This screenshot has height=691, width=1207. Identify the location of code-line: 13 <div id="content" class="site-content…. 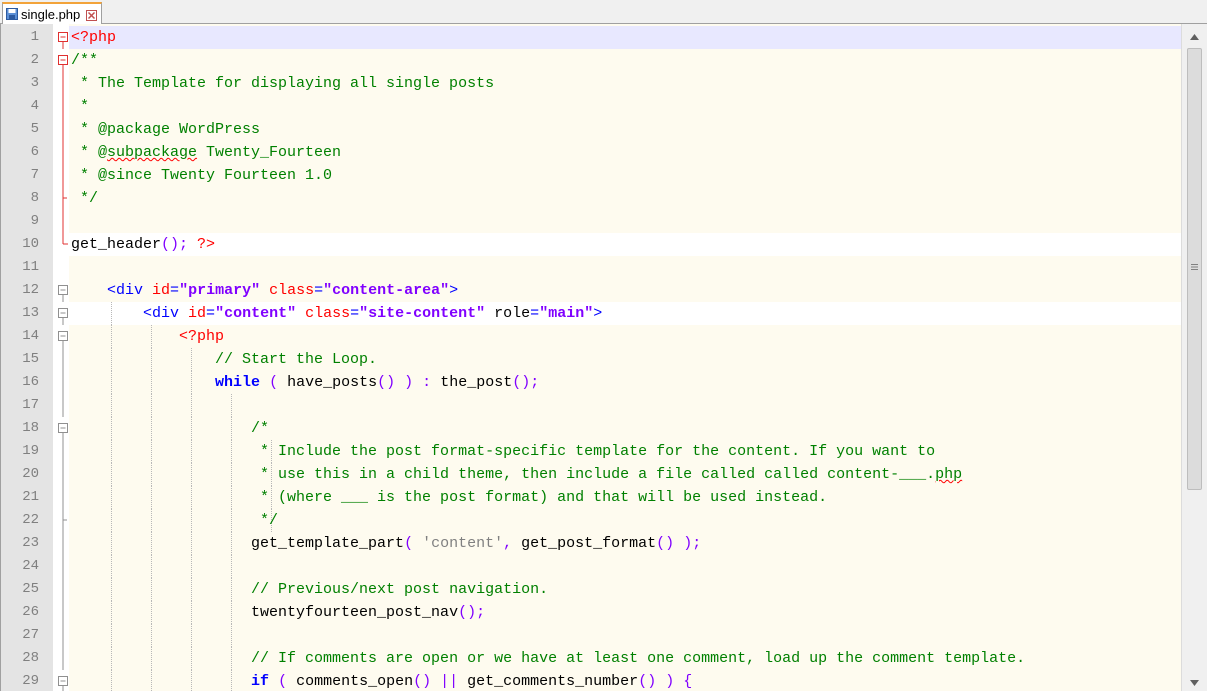
(591, 313).